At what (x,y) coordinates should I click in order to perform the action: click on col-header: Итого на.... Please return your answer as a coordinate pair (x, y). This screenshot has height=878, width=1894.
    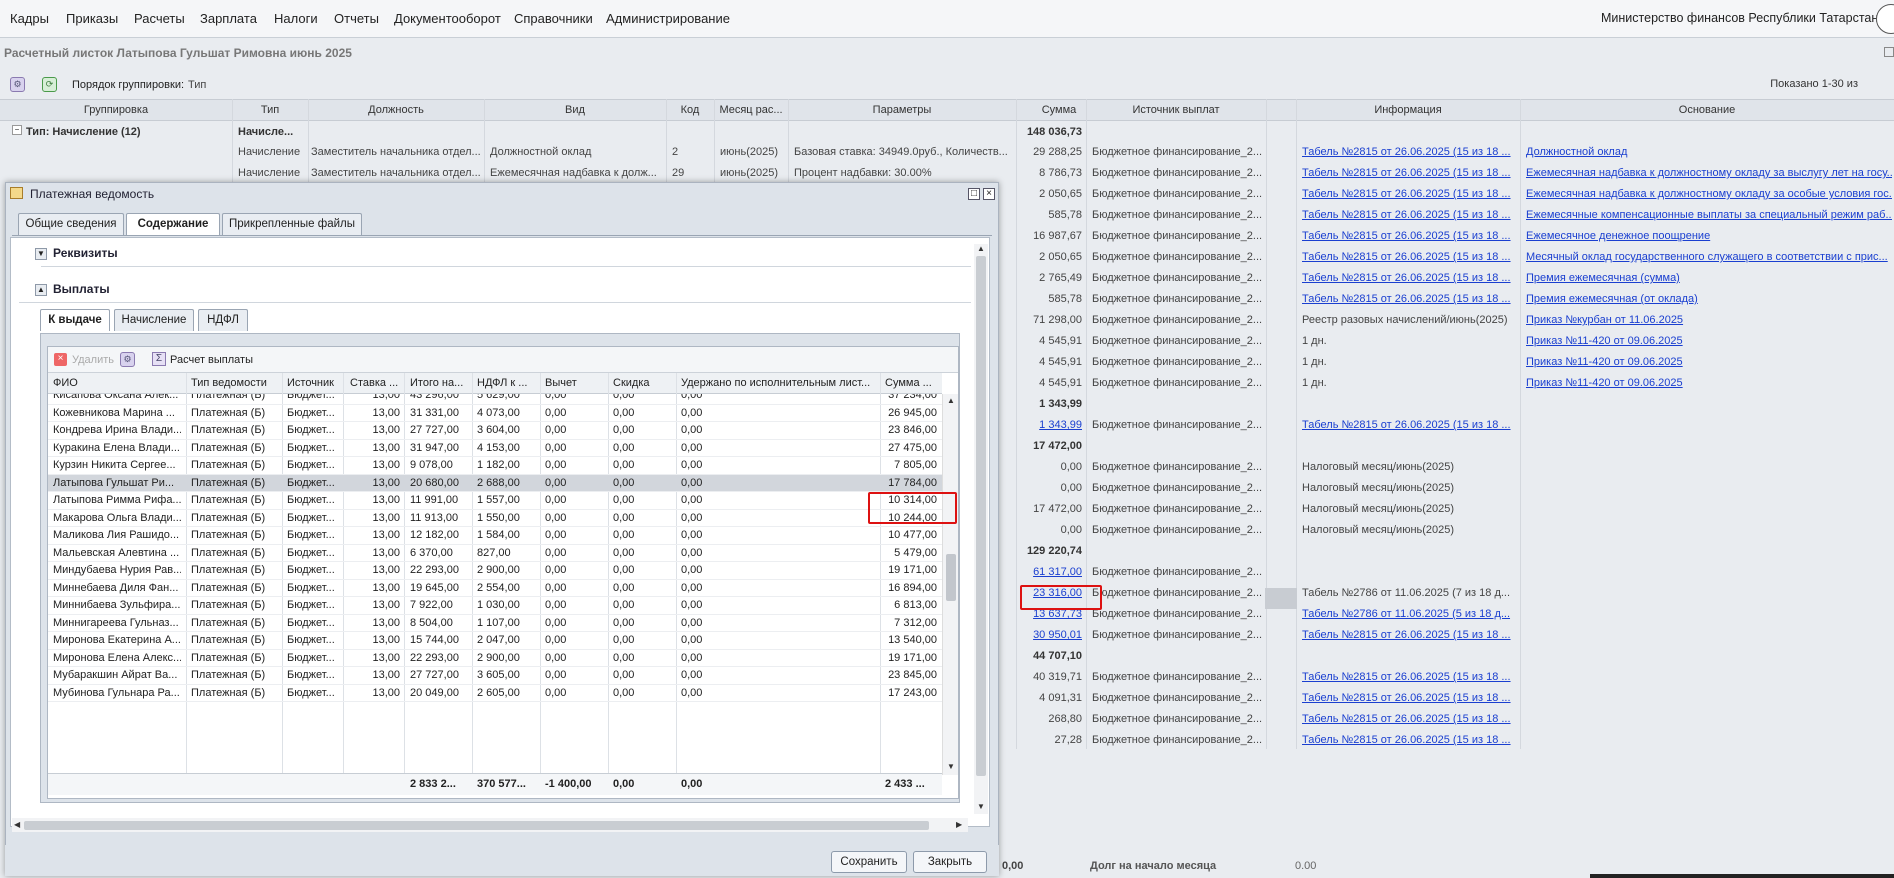
    Looking at the image, I should click on (438, 383).